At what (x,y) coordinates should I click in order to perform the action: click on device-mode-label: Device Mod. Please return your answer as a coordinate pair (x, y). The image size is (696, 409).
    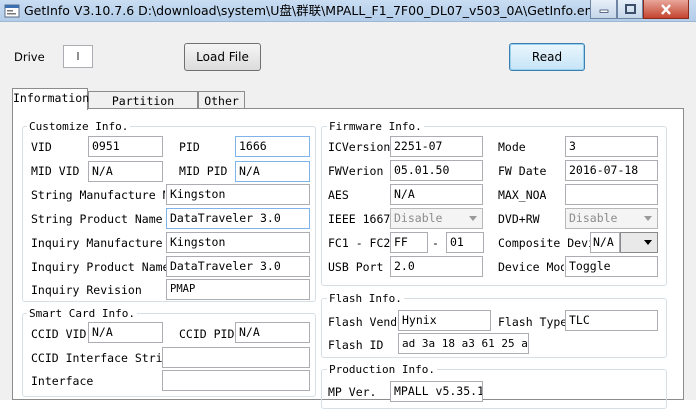
    Looking at the image, I should click on (531, 267).